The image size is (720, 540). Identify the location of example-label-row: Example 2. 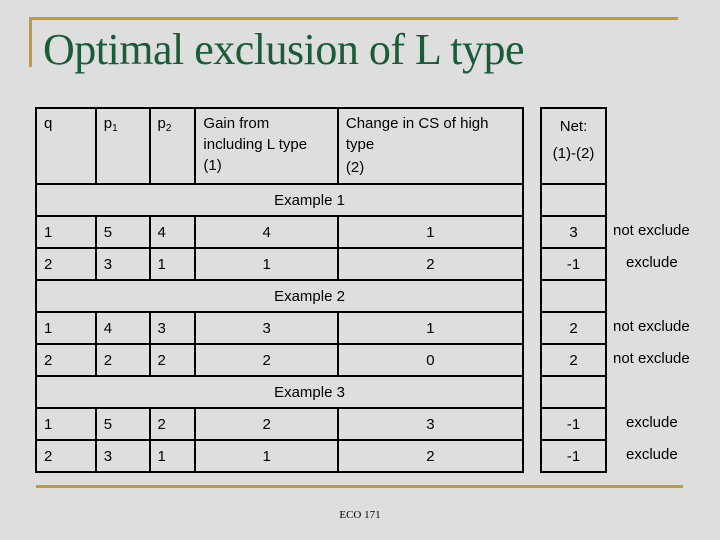
(279, 296).